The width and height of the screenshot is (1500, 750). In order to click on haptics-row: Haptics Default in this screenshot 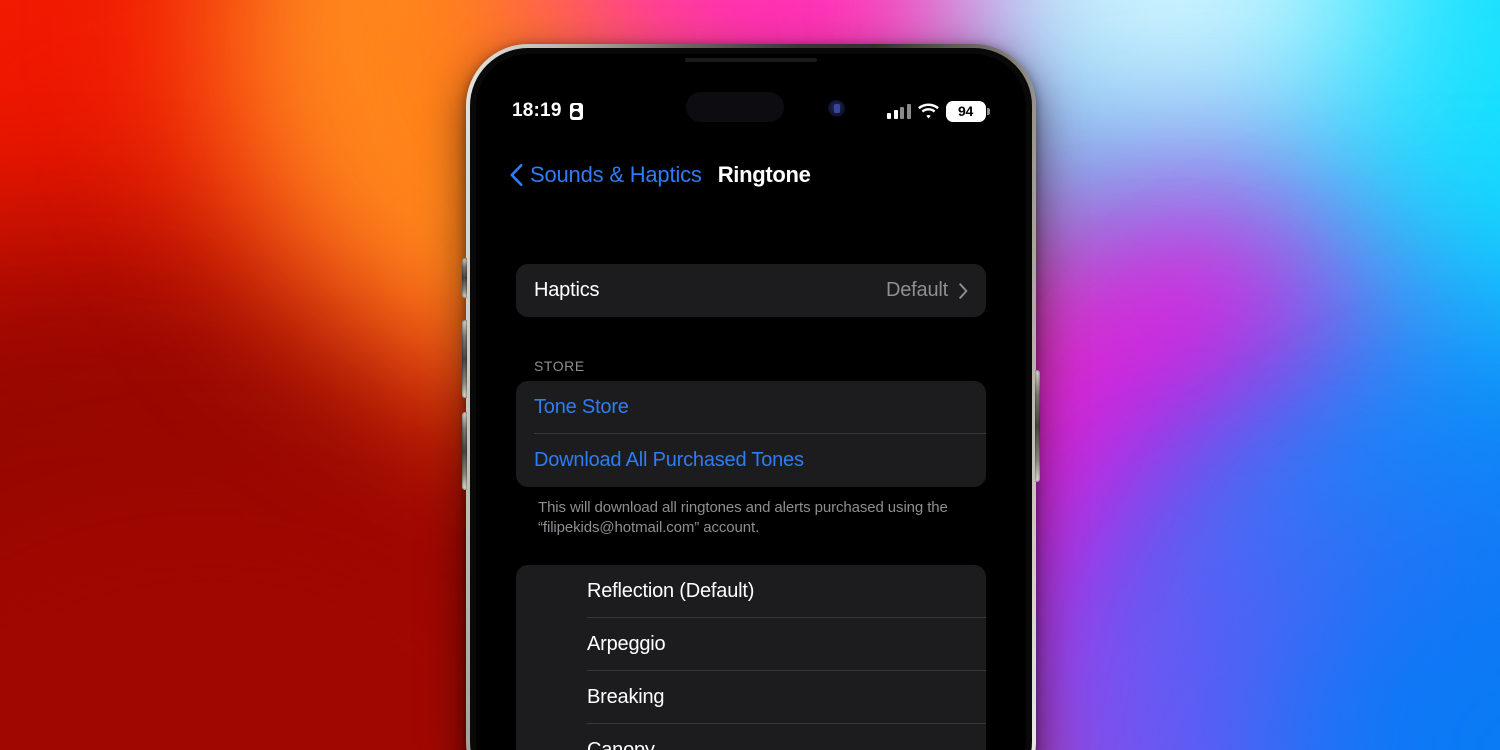, I will do `click(751, 290)`.